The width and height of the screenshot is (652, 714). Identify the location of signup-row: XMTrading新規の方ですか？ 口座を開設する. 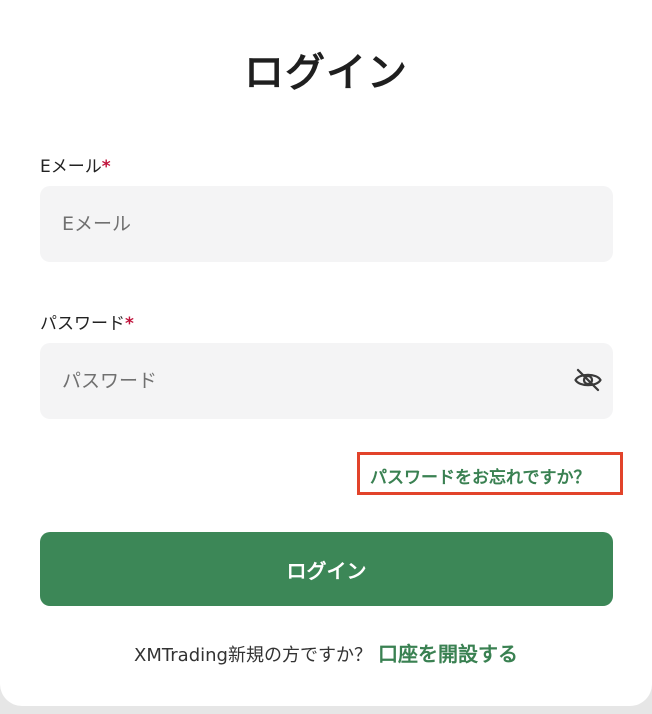
(326, 652).